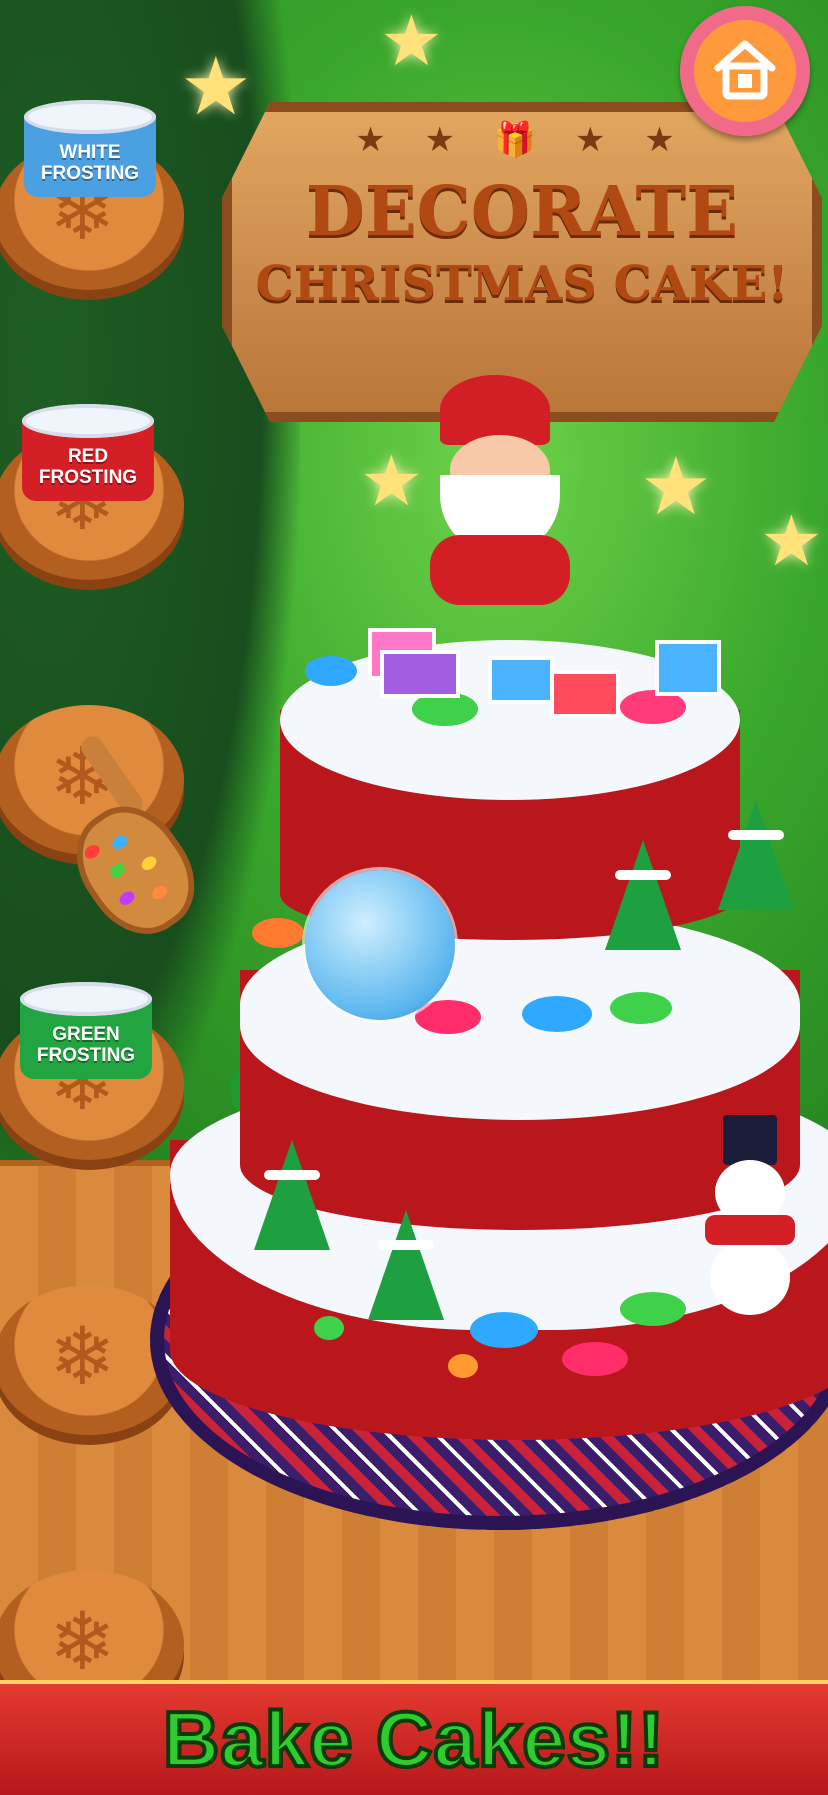  I want to click on home-button, so click(745, 71).